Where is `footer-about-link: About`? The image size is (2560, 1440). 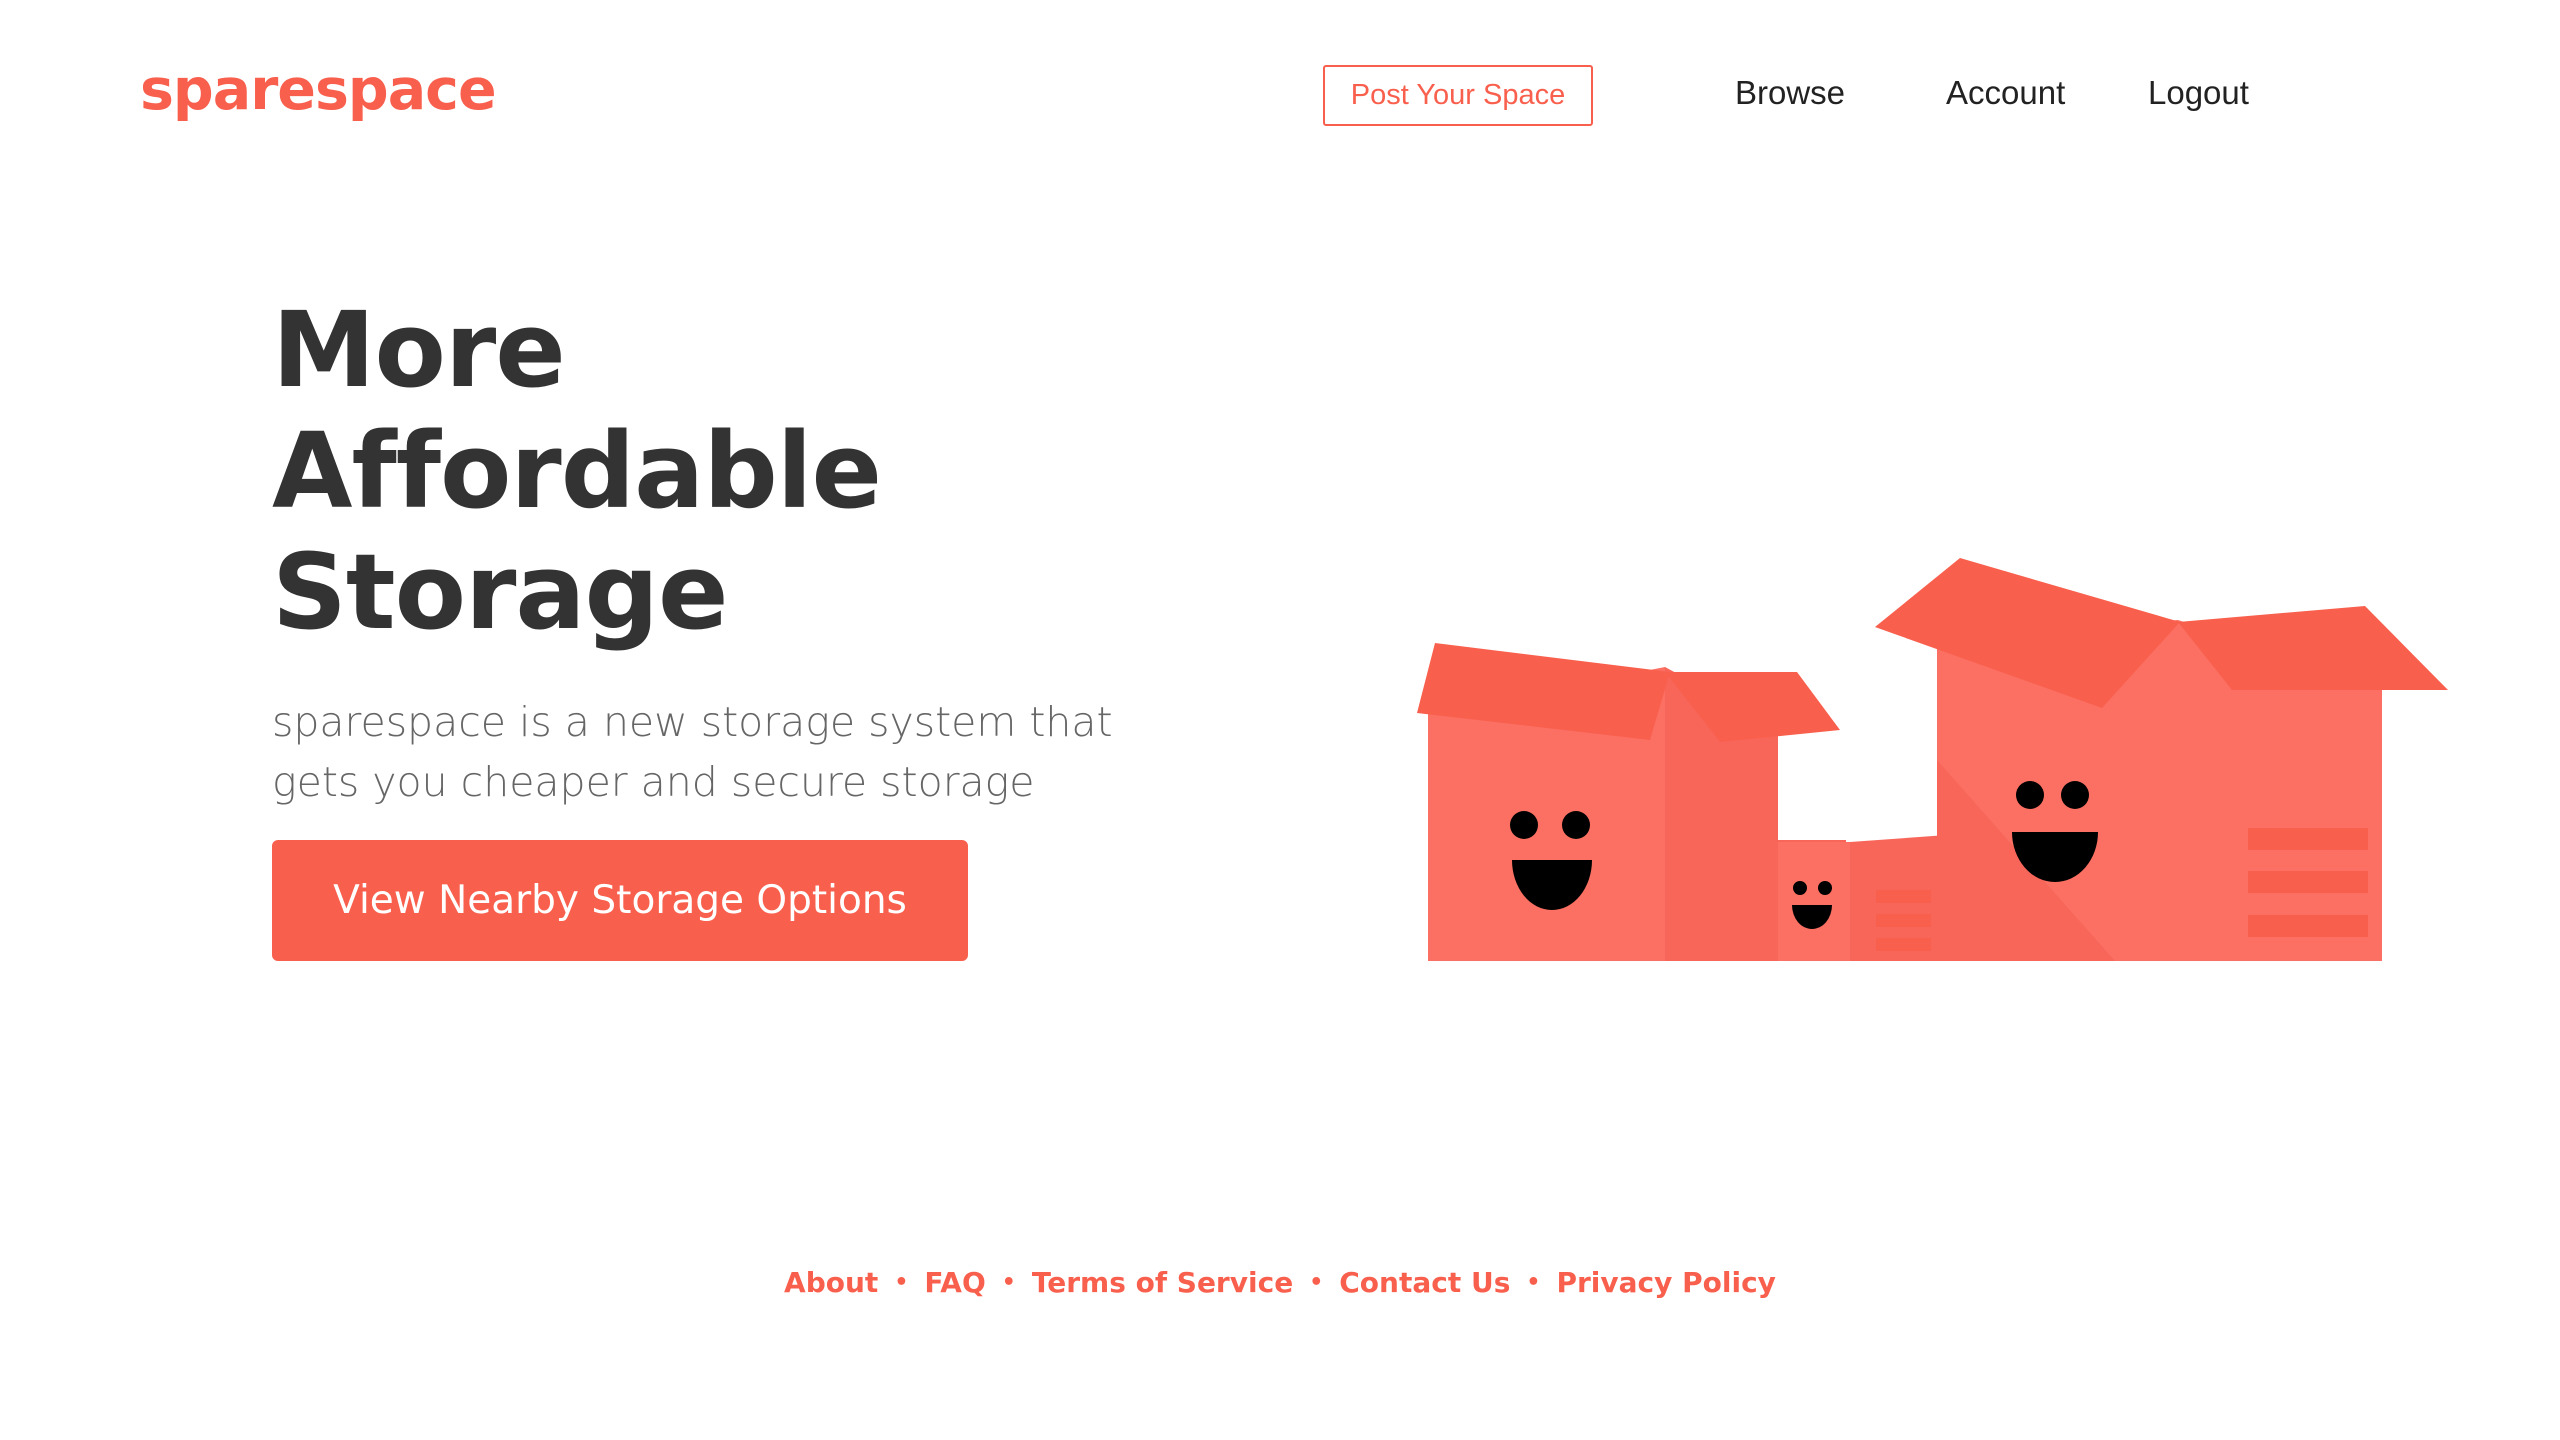
footer-about-link: About is located at coordinates (831, 1282).